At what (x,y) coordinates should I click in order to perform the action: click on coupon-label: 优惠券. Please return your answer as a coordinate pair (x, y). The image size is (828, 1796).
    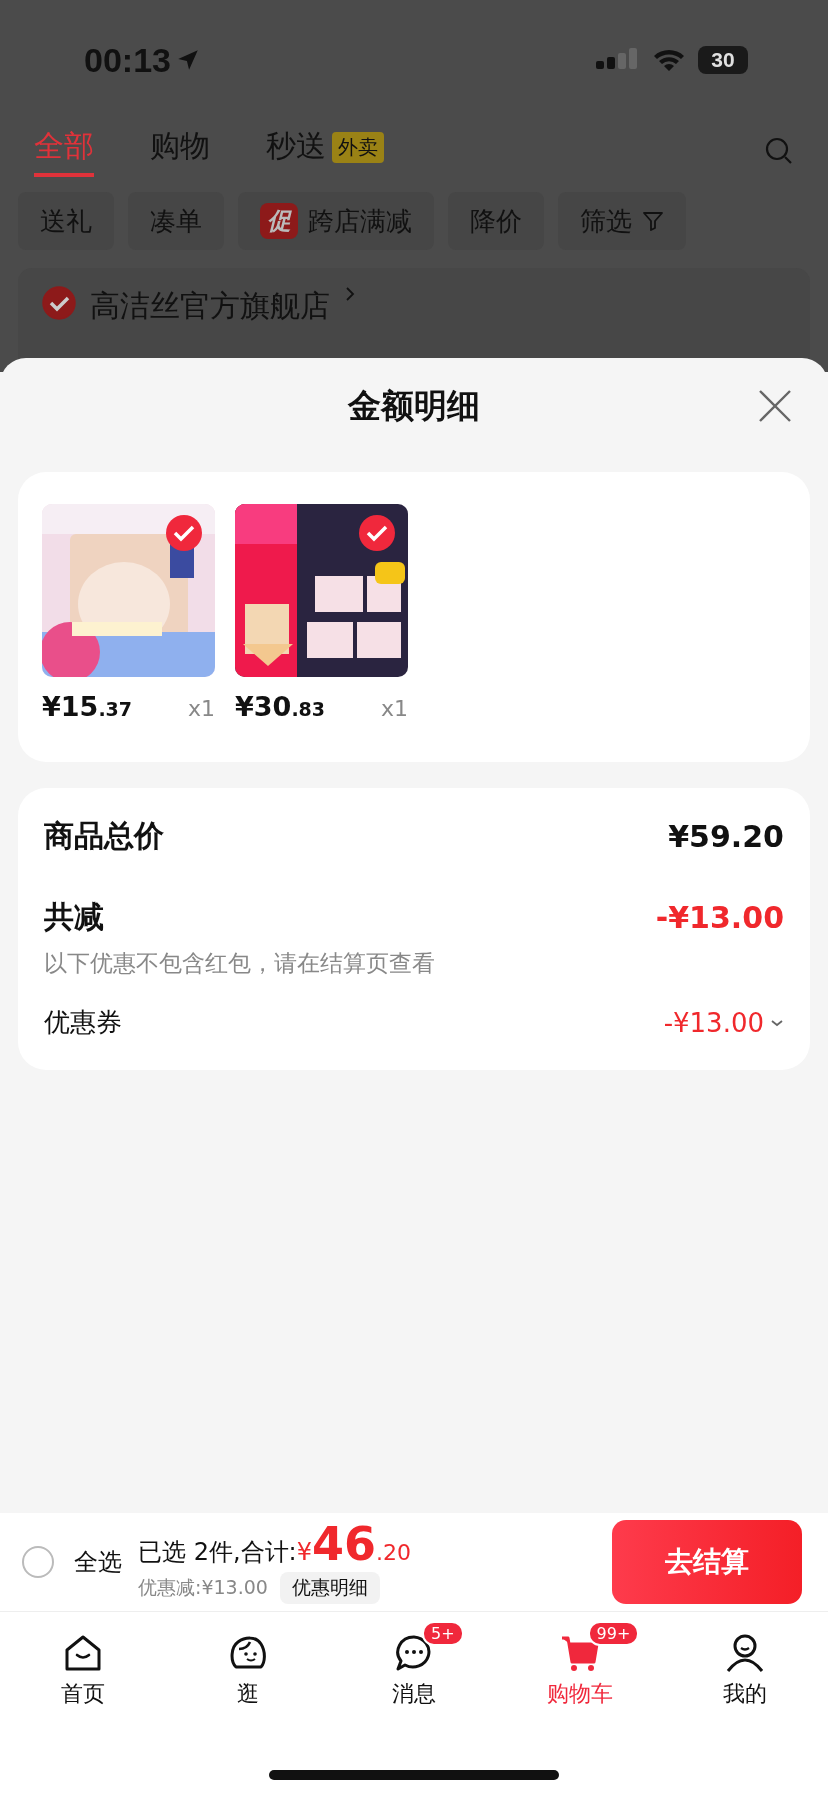
    Looking at the image, I should click on (83, 1022).